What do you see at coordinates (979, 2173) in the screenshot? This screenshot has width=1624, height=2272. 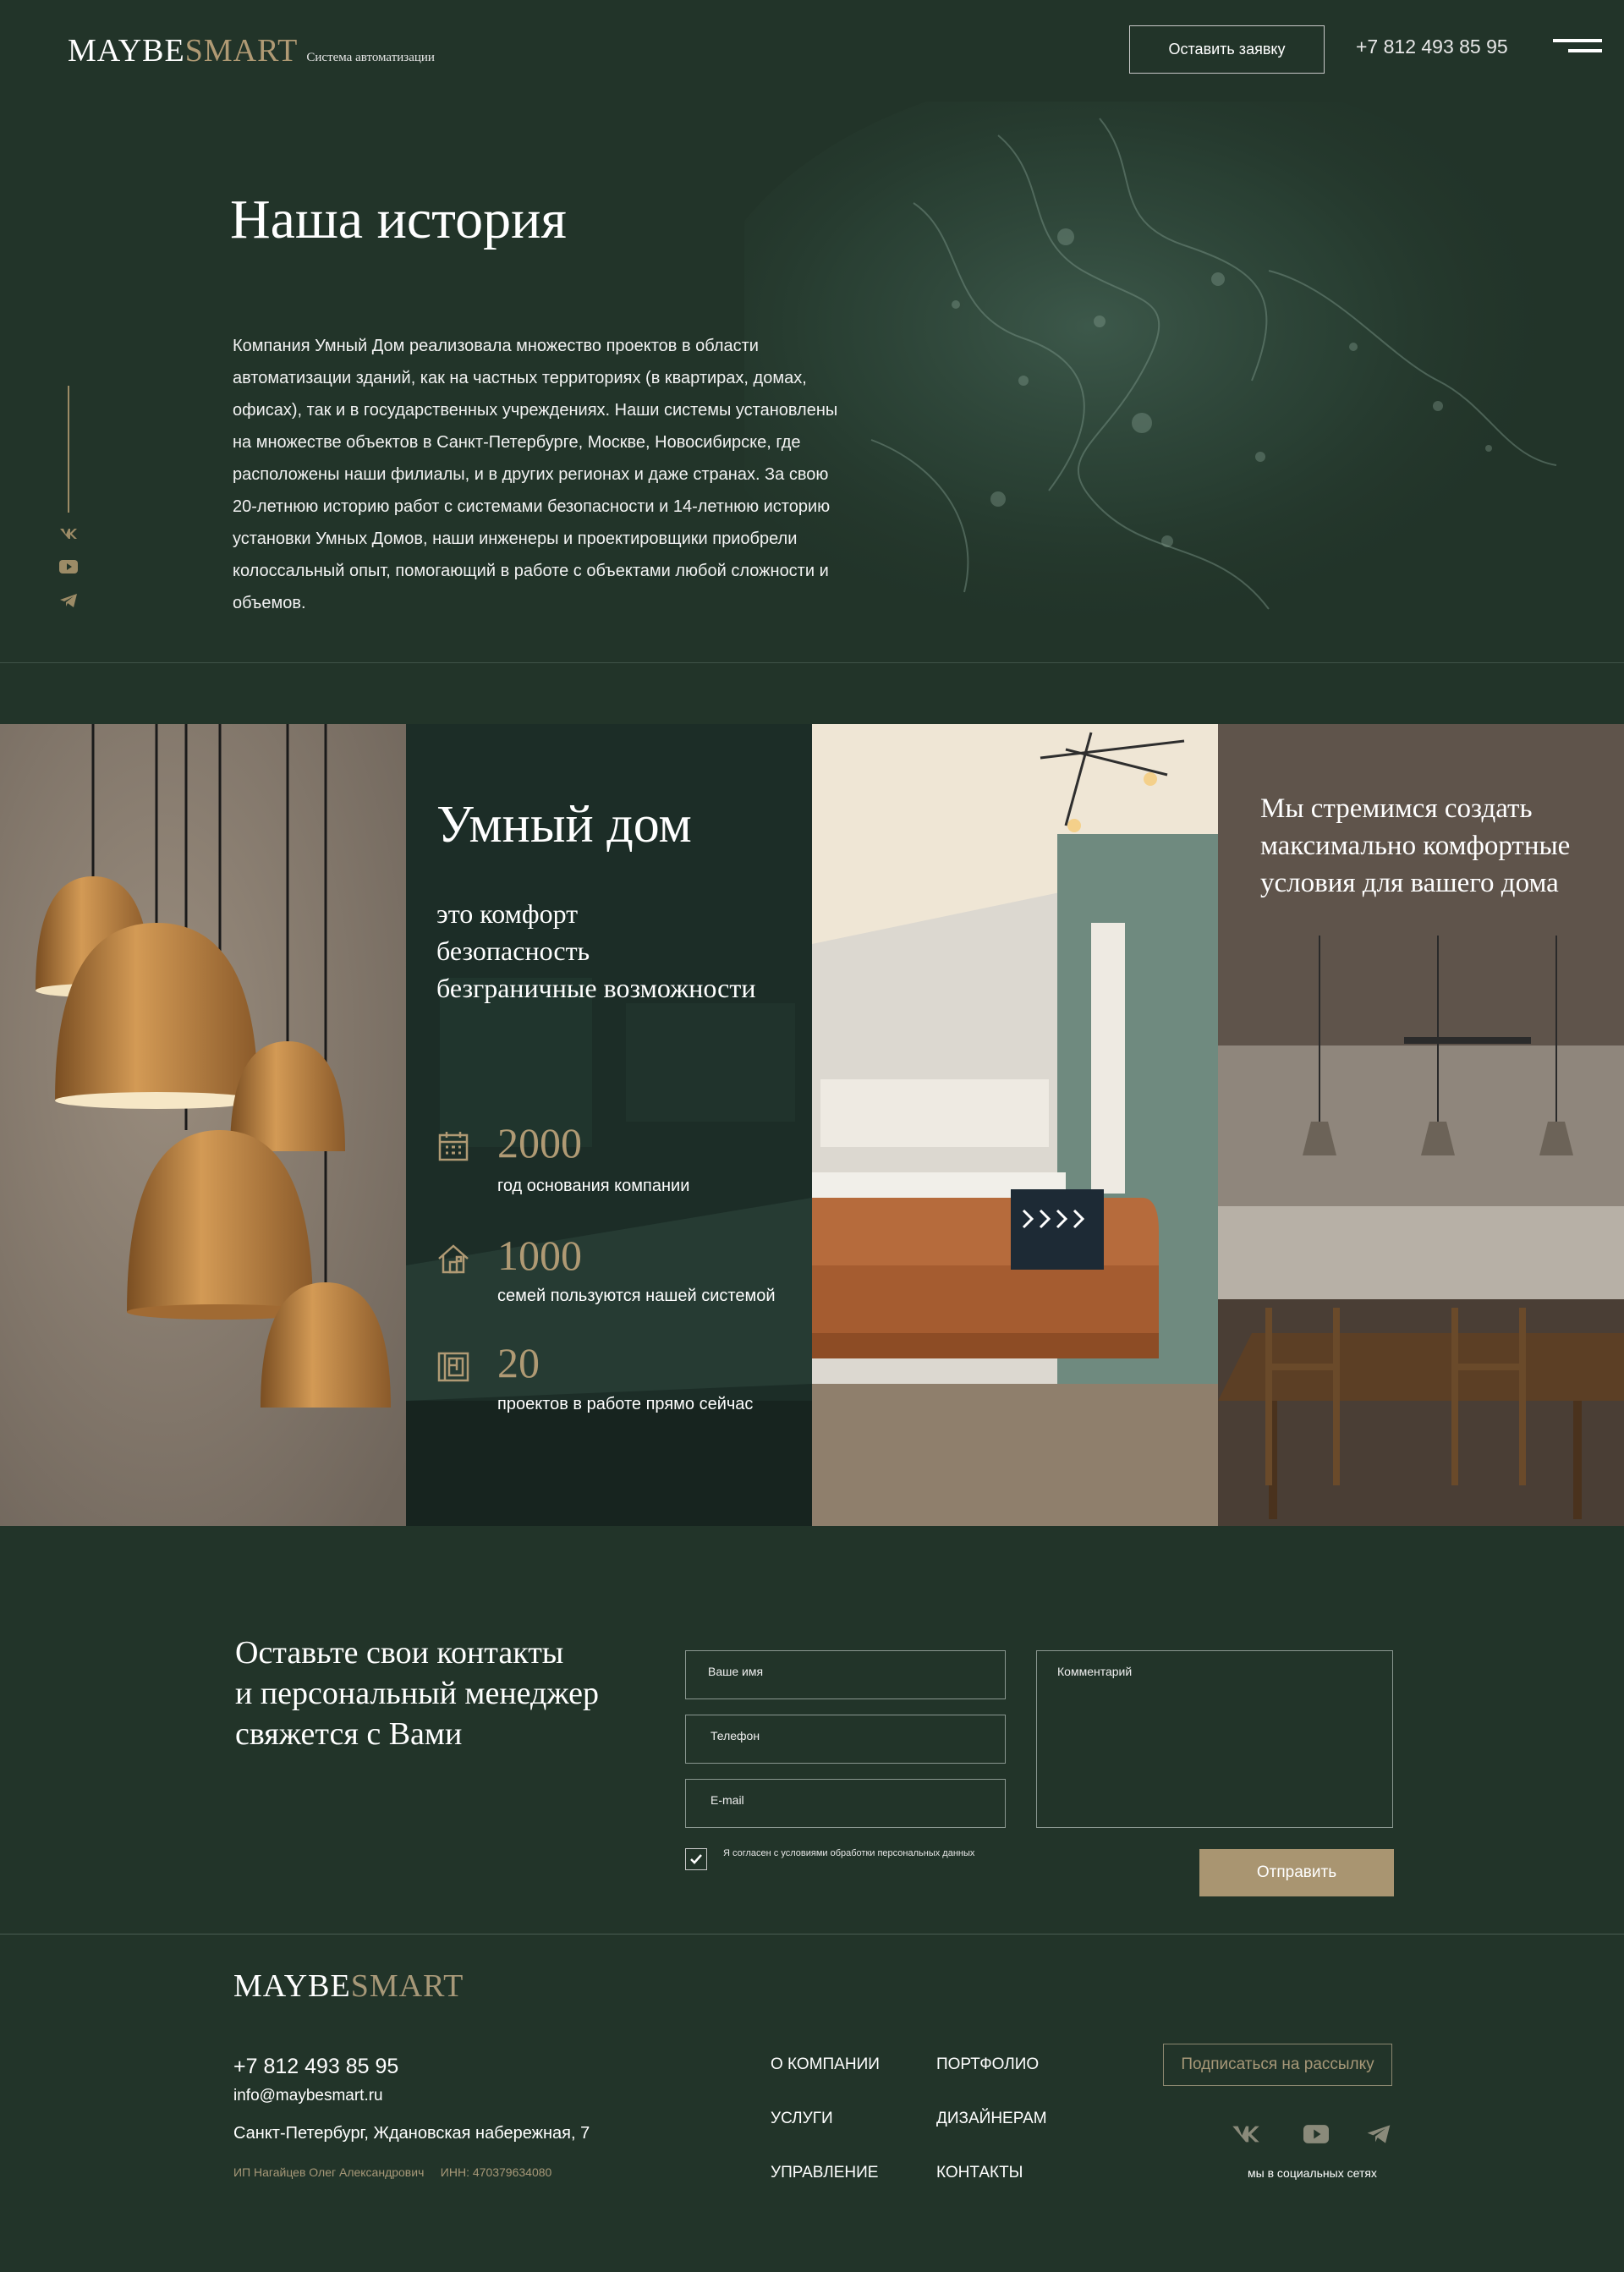 I see `nav-contacts: КОНТАКТЫ` at bounding box center [979, 2173].